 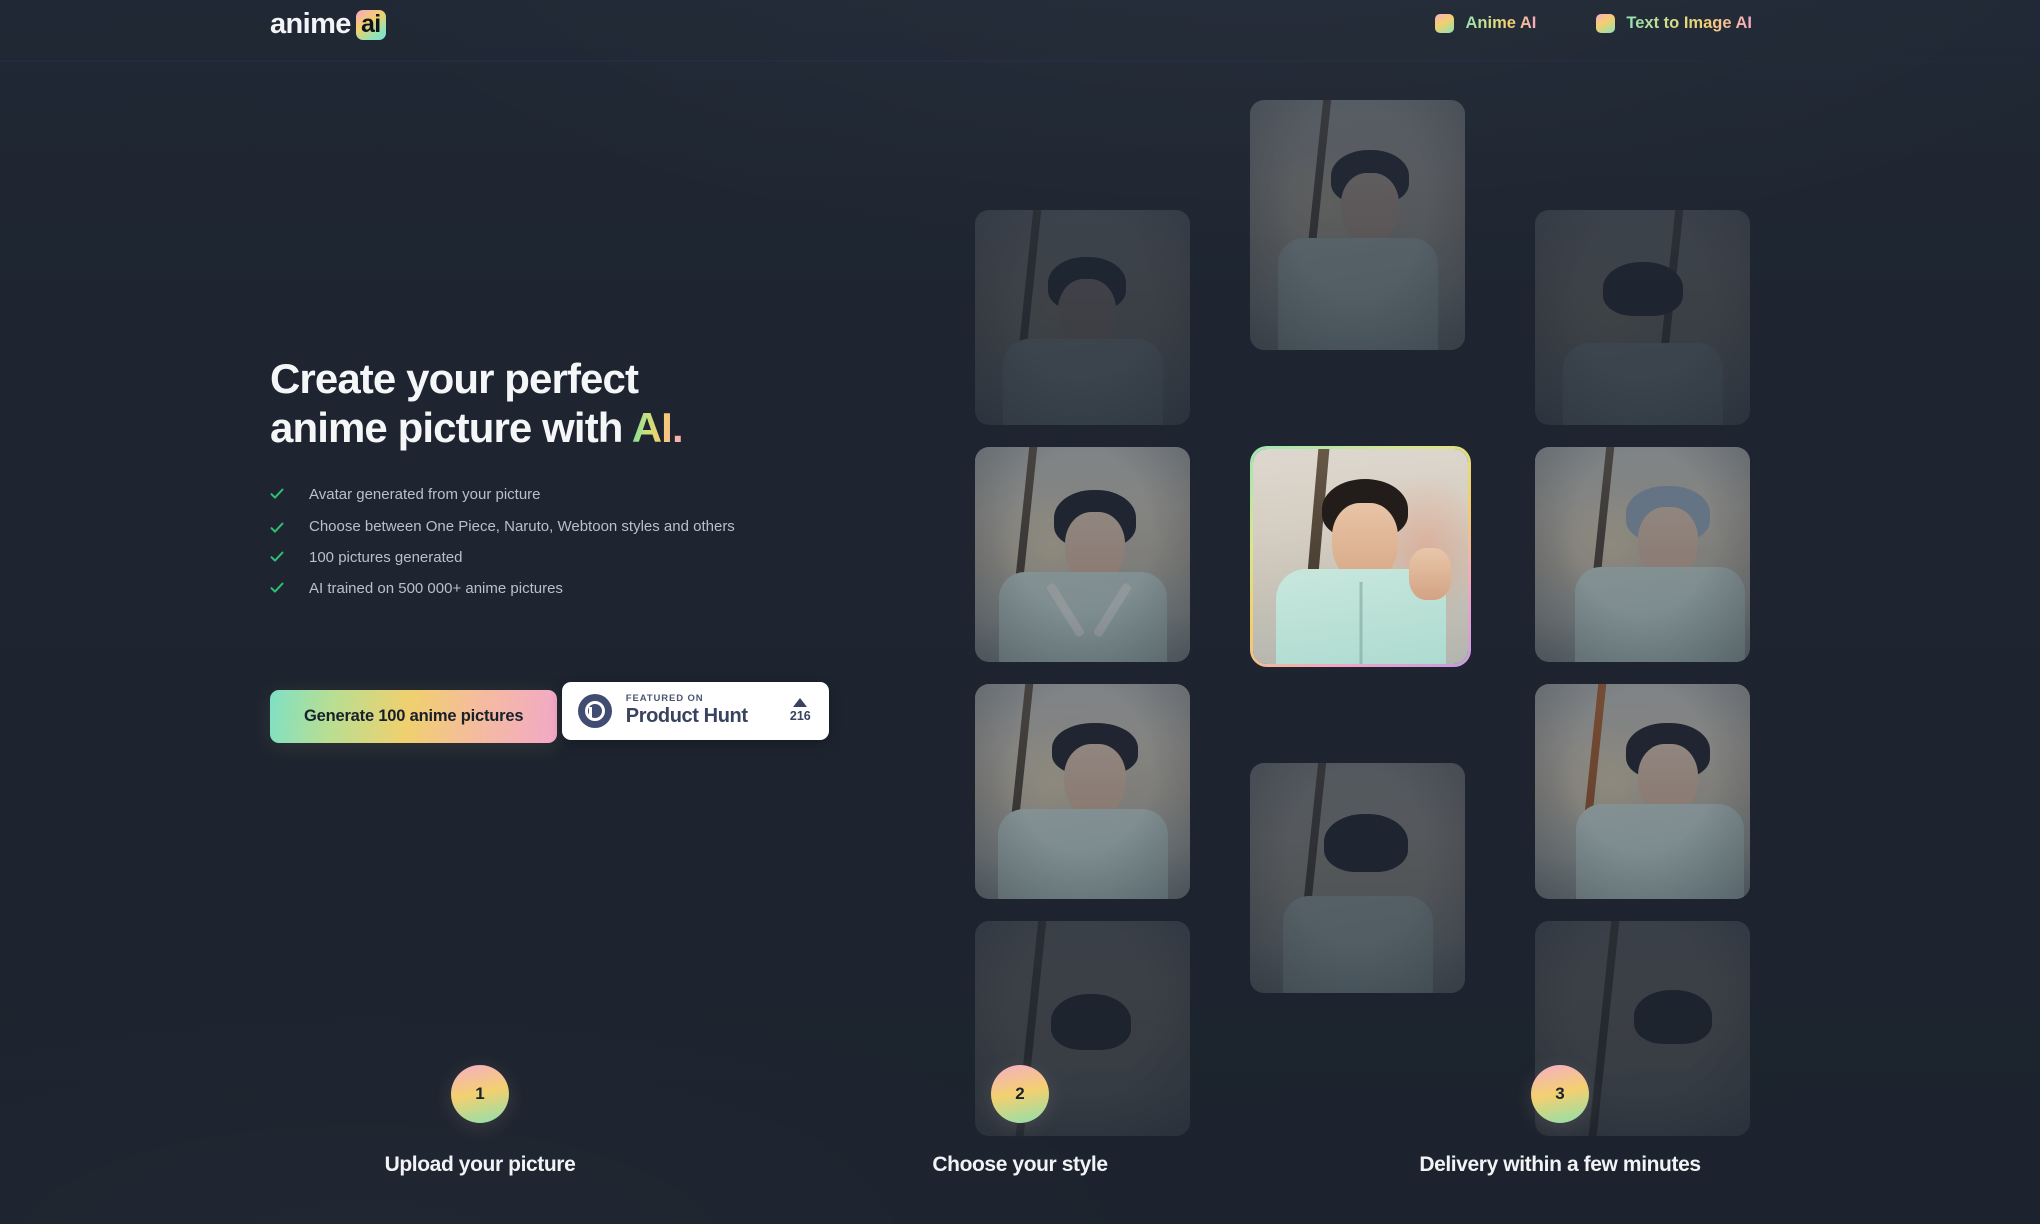 I want to click on feature-text: 100 pictures generated, so click(x=386, y=558).